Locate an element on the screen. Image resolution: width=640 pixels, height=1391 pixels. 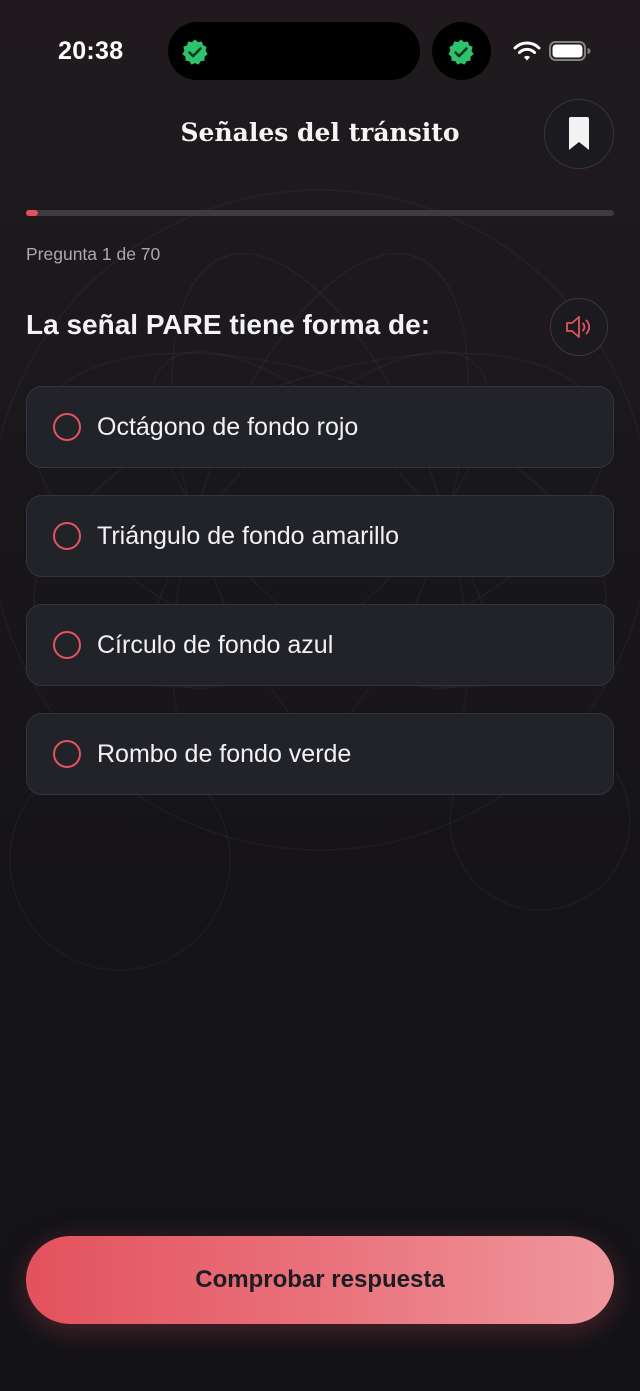
bookmark-icon is located at coordinates (579, 133).